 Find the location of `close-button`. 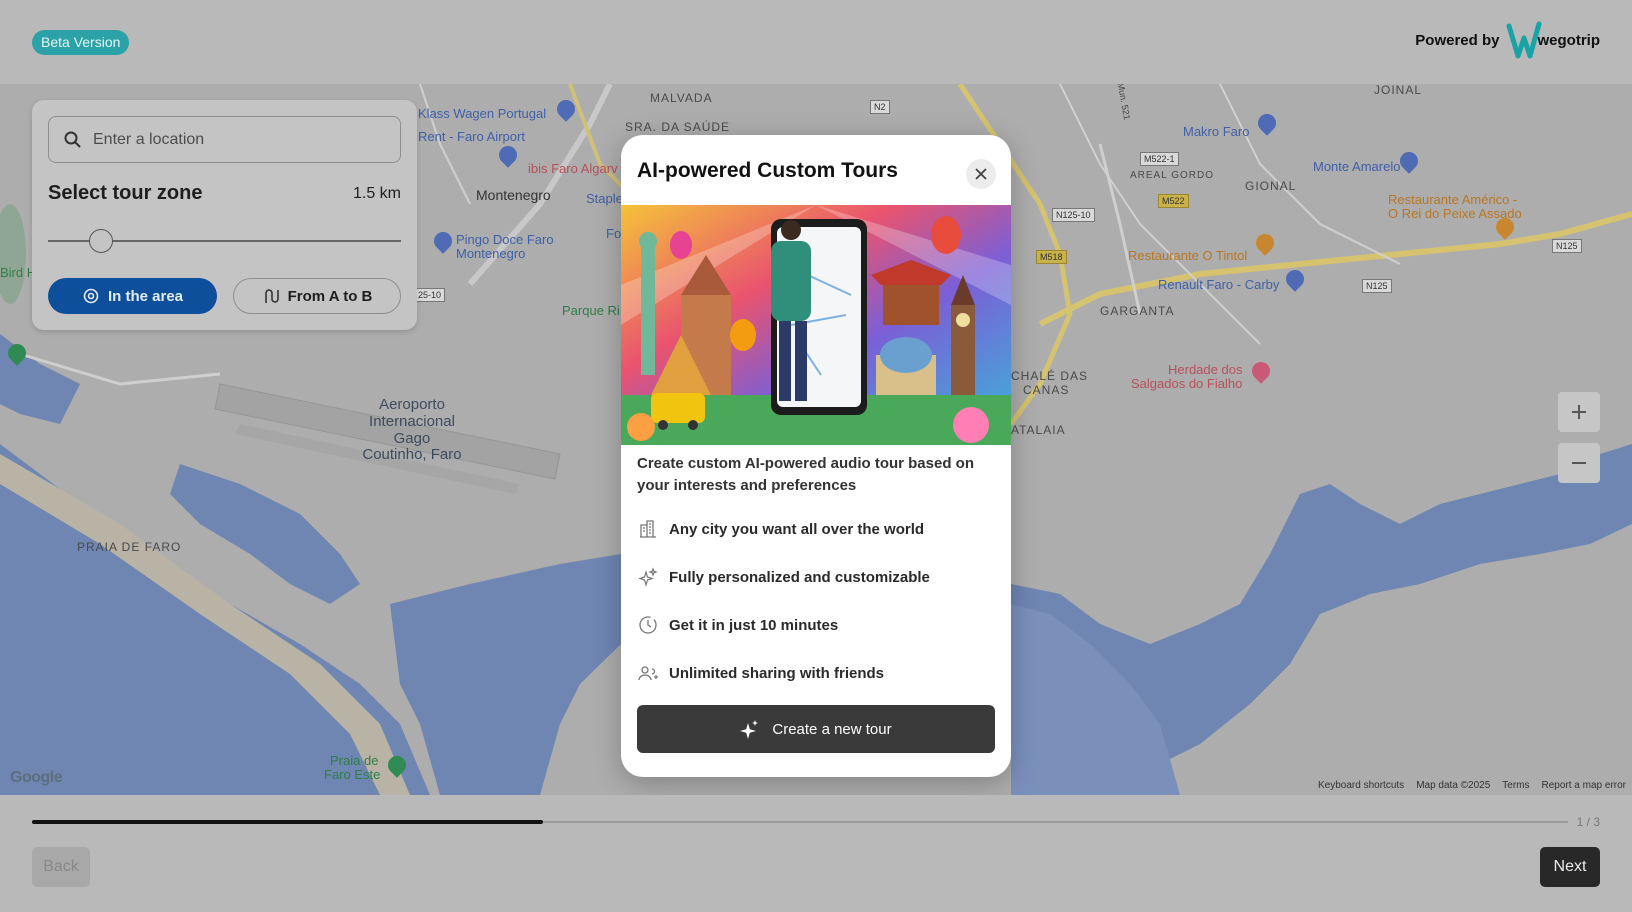

close-button is located at coordinates (981, 174).